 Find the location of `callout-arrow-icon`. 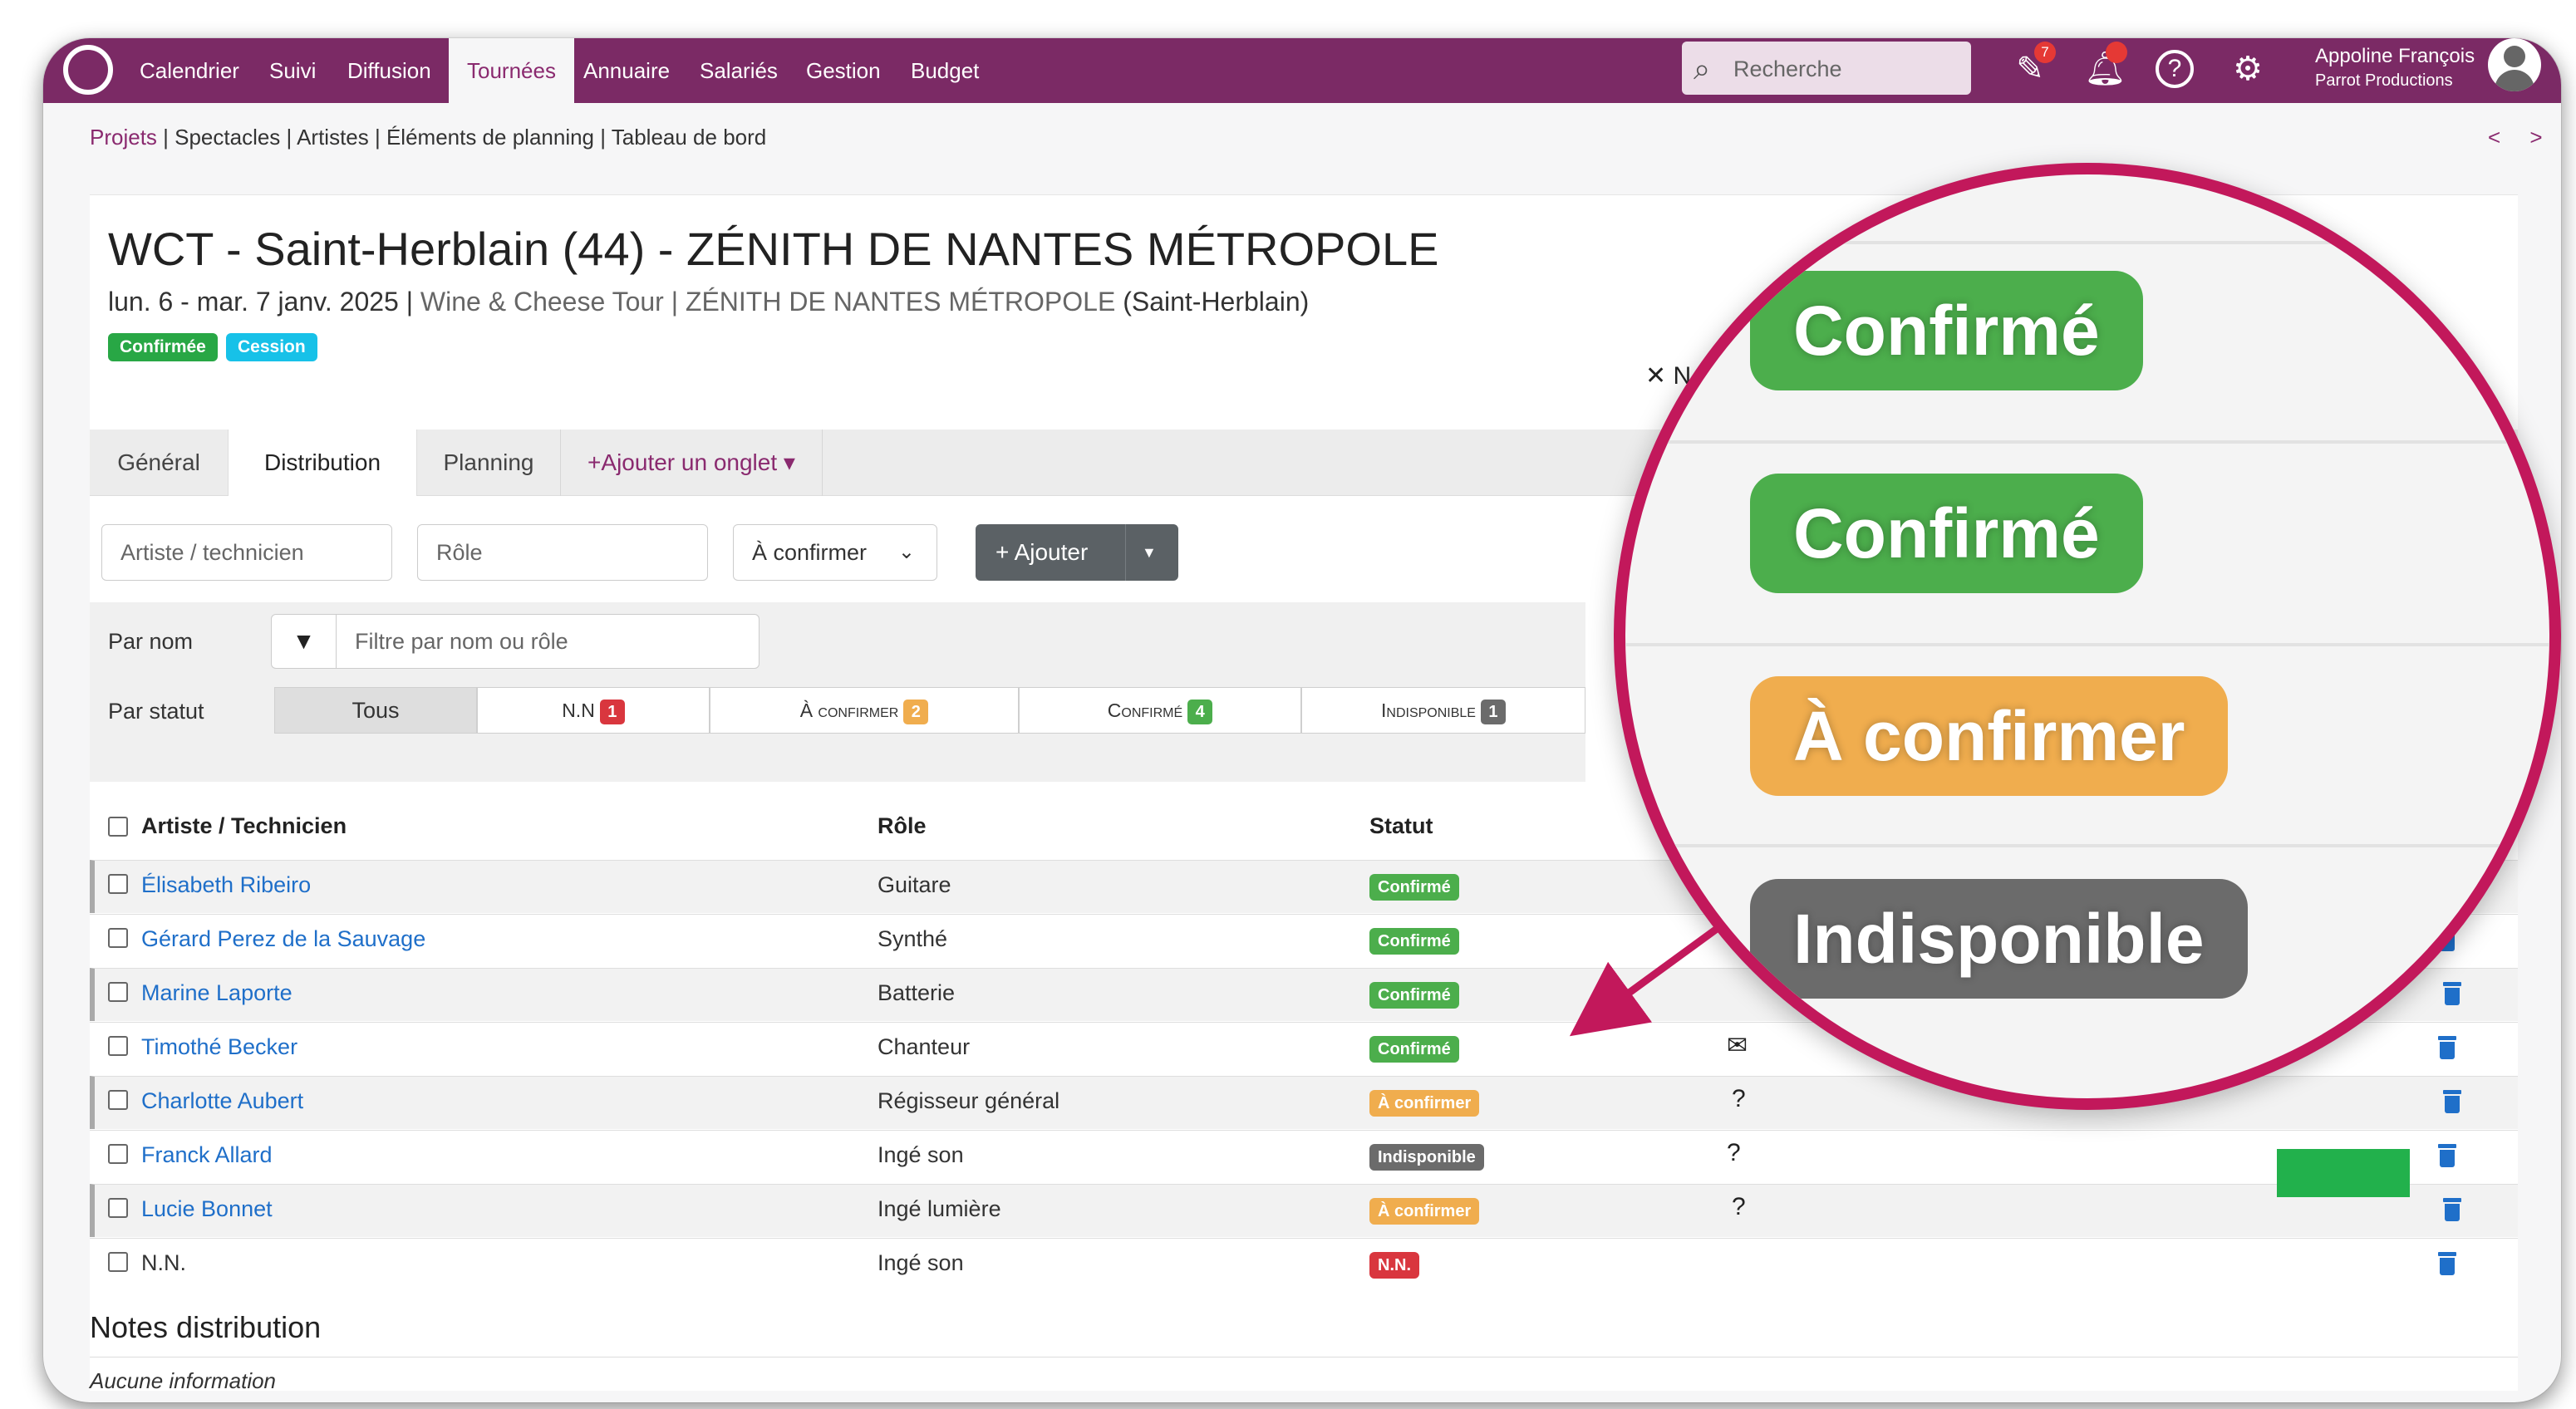

callout-arrow-icon is located at coordinates (1644, 981).